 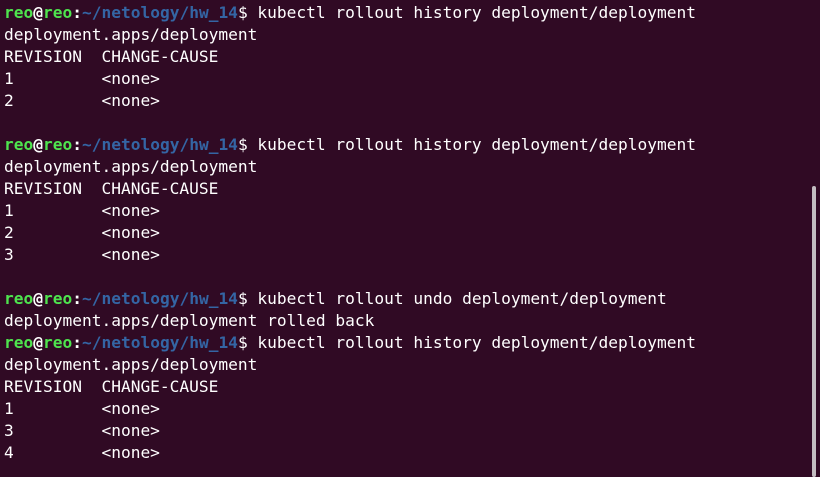 What do you see at coordinates (82, 452) in the screenshot?
I see `output-line: 4 <none>` at bounding box center [82, 452].